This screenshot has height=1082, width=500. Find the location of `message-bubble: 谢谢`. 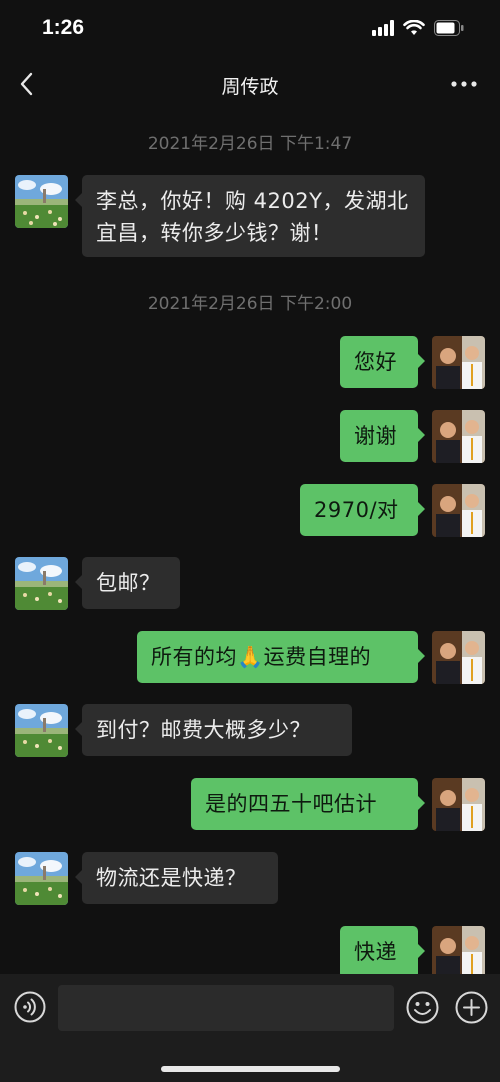

message-bubble: 谢谢 is located at coordinates (382, 436).